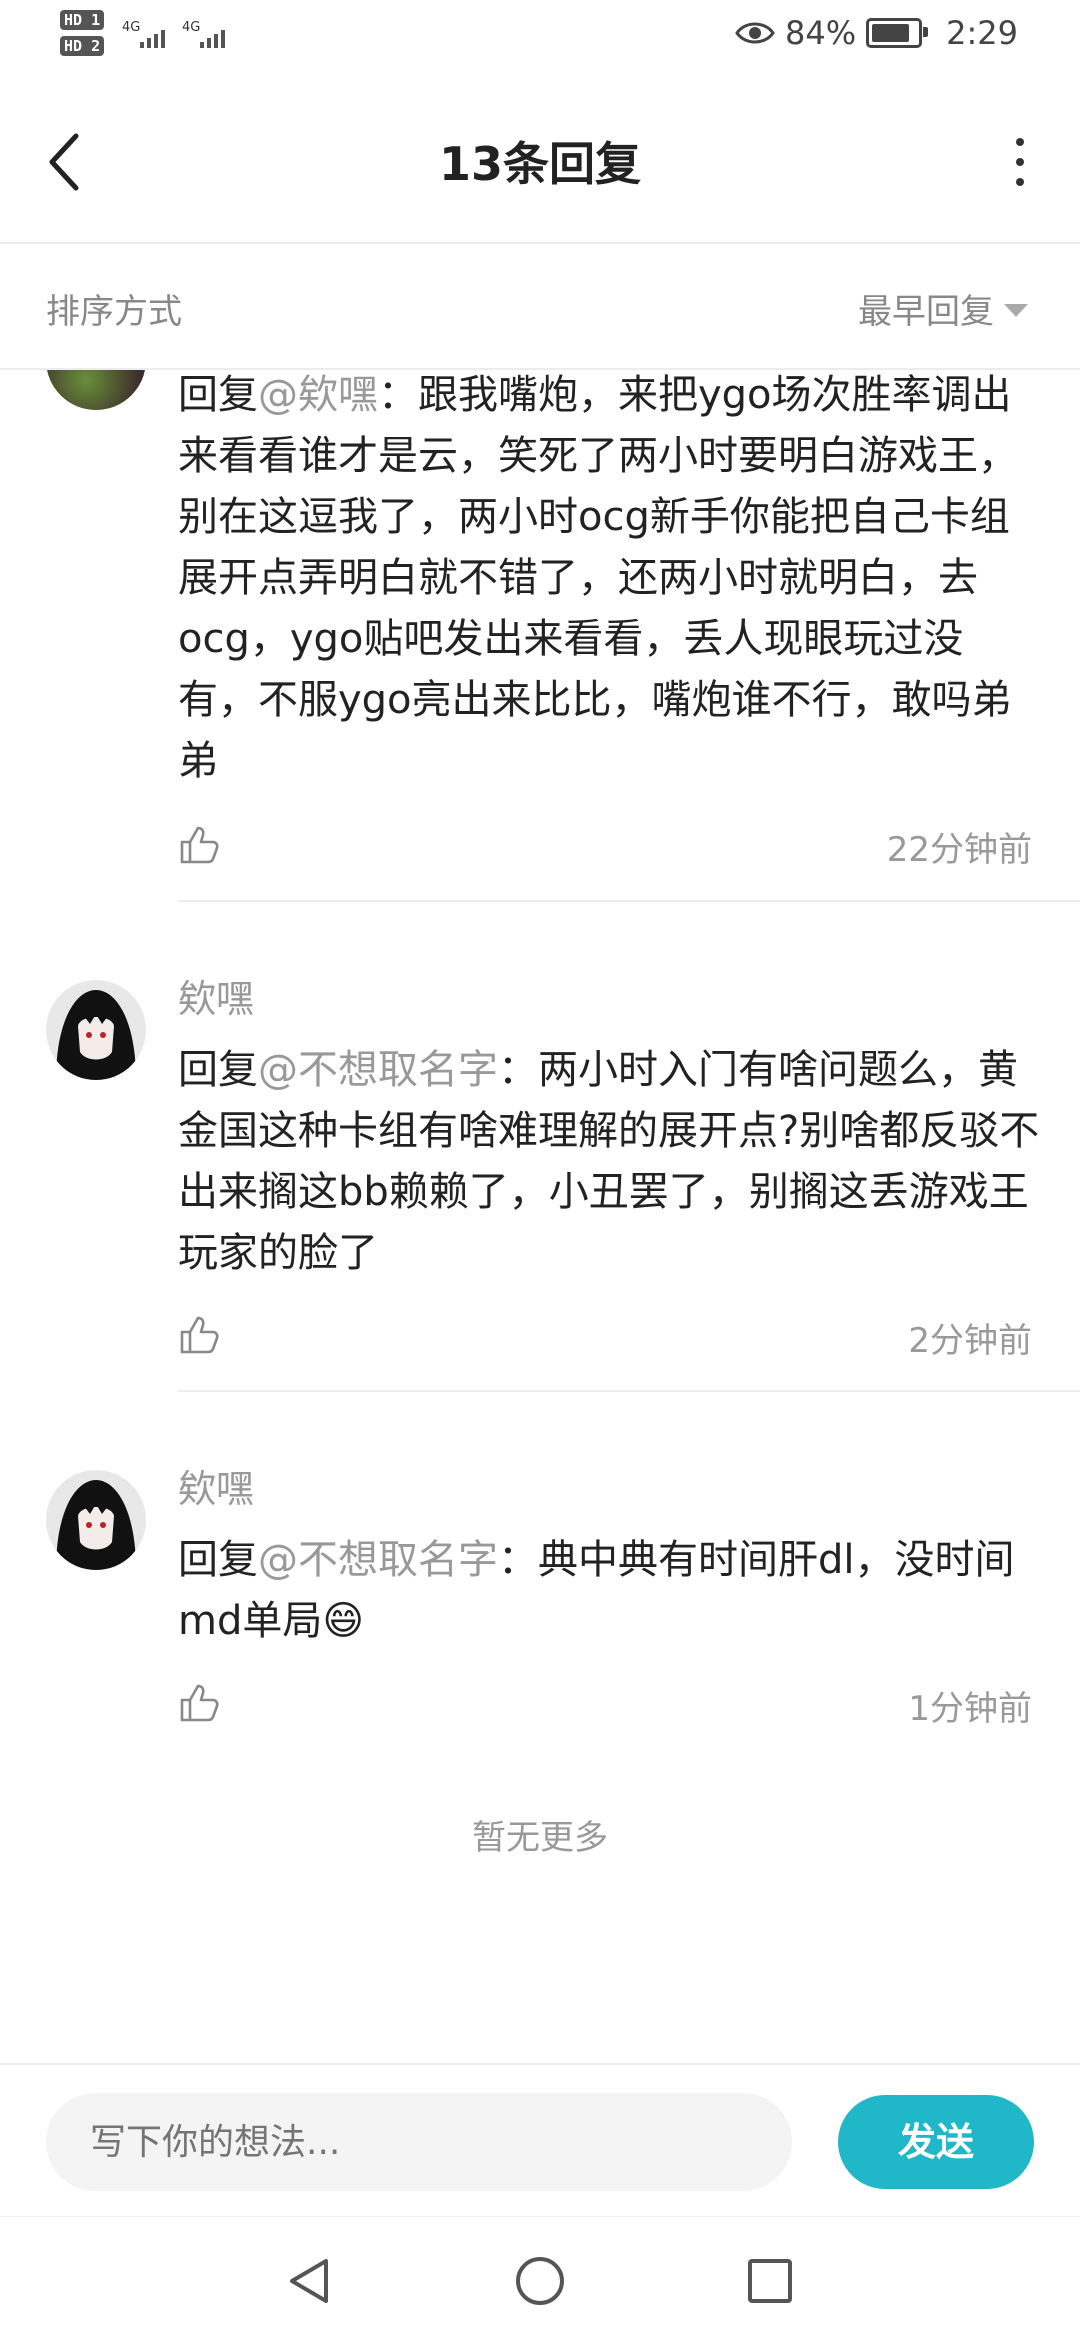  What do you see at coordinates (114, 312) in the screenshot?
I see `sort-label: 排序方式` at bounding box center [114, 312].